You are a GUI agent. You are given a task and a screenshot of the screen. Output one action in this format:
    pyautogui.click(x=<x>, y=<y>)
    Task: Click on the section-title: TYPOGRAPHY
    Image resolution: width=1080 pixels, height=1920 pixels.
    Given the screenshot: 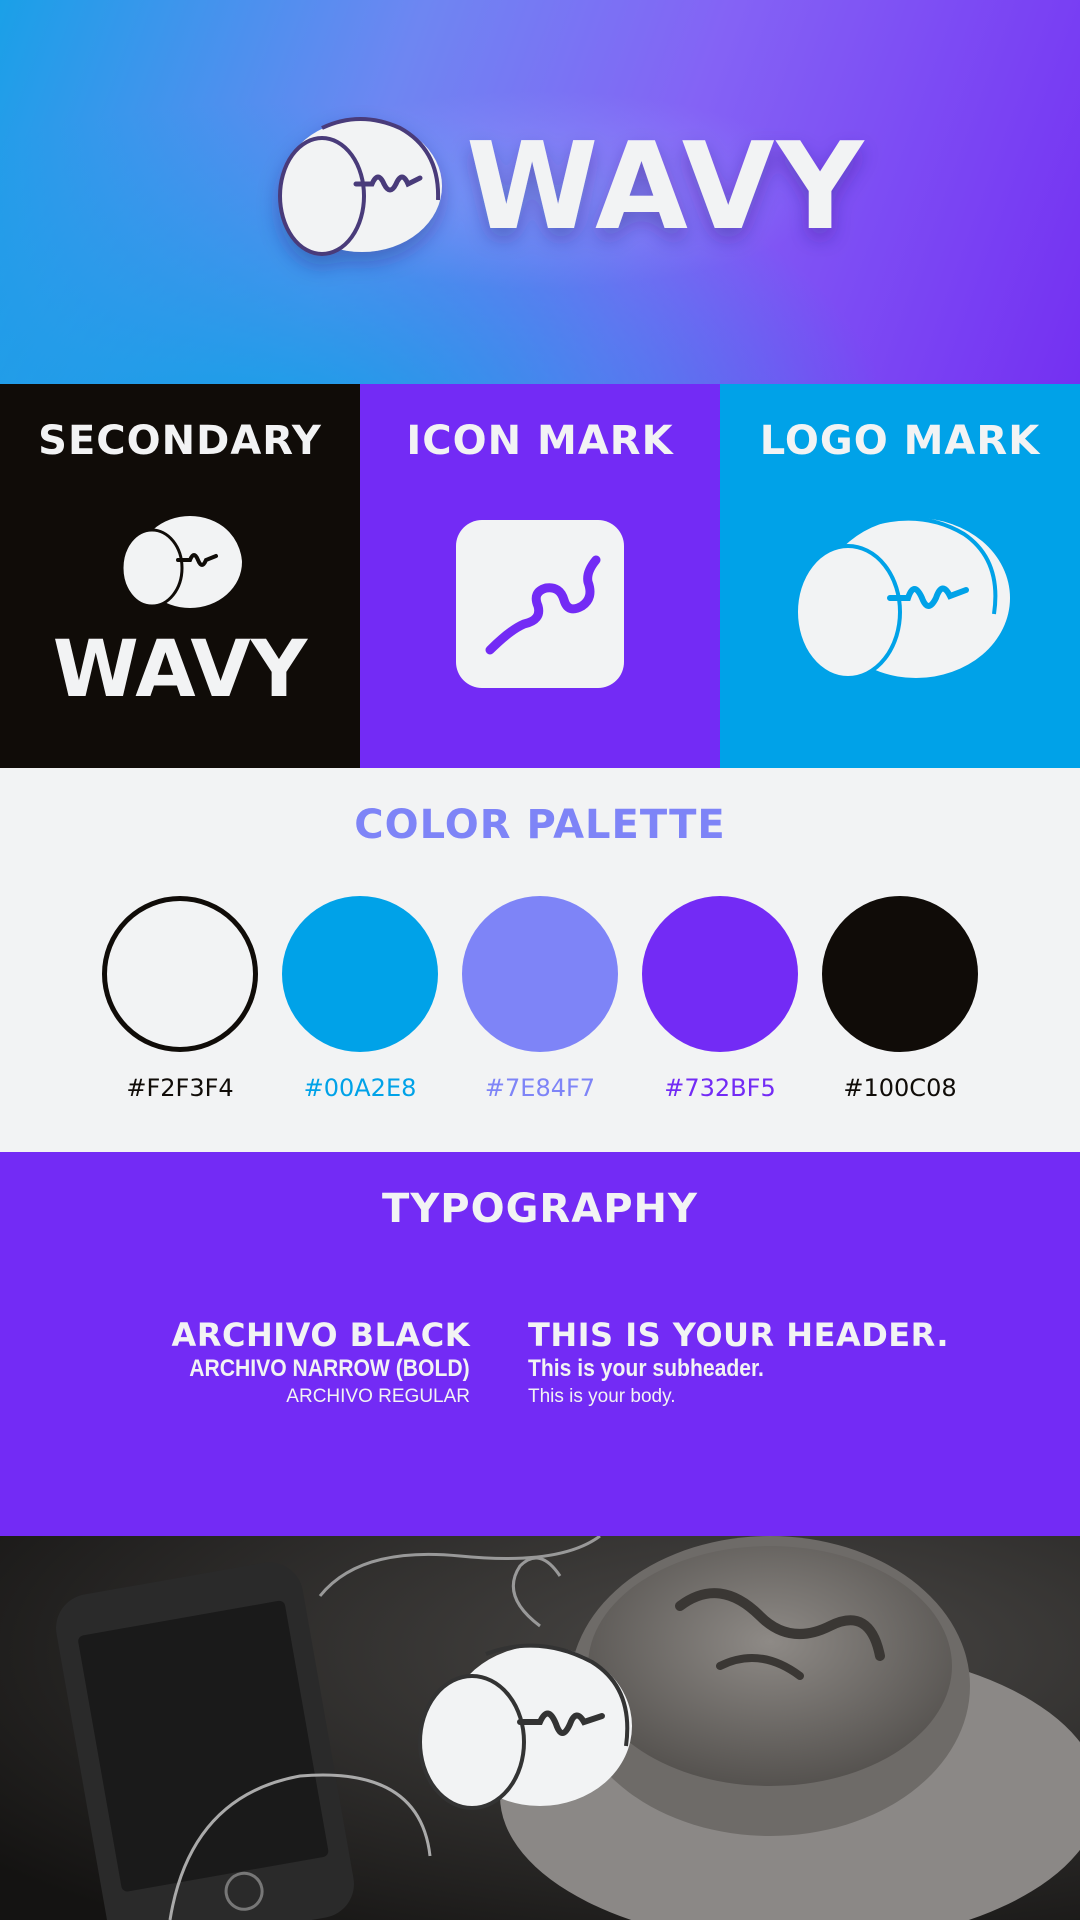 What is the action you would take?
    pyautogui.click(x=540, y=1209)
    